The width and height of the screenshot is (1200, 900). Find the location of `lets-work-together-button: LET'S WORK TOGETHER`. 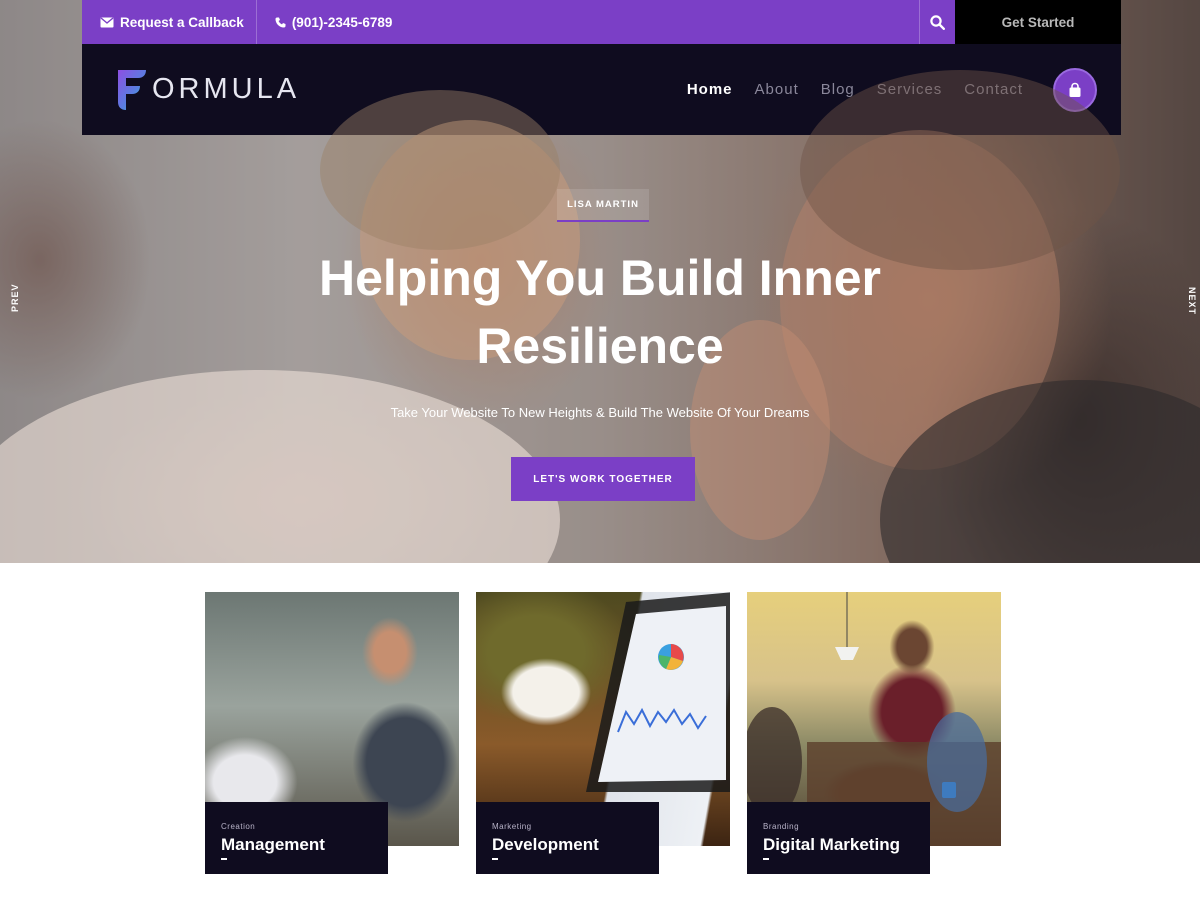

lets-work-together-button: LET'S WORK TOGETHER is located at coordinates (603, 479).